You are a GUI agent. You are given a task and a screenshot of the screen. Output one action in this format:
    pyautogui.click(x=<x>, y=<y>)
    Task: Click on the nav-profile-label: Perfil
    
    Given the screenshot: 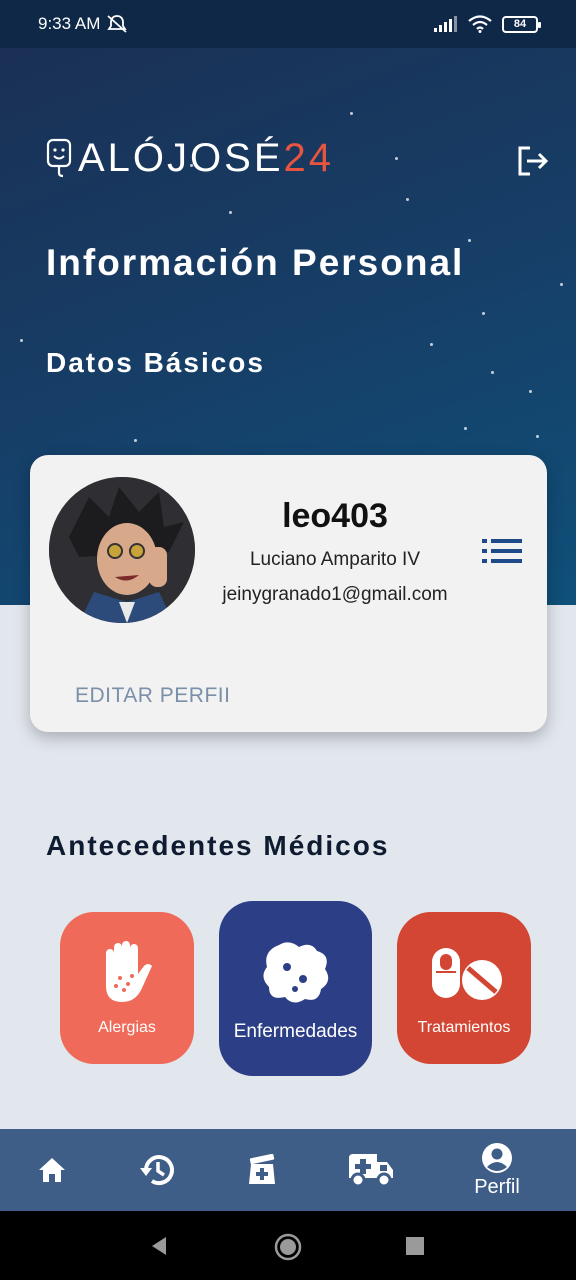 What is the action you would take?
    pyautogui.click(x=497, y=1186)
    